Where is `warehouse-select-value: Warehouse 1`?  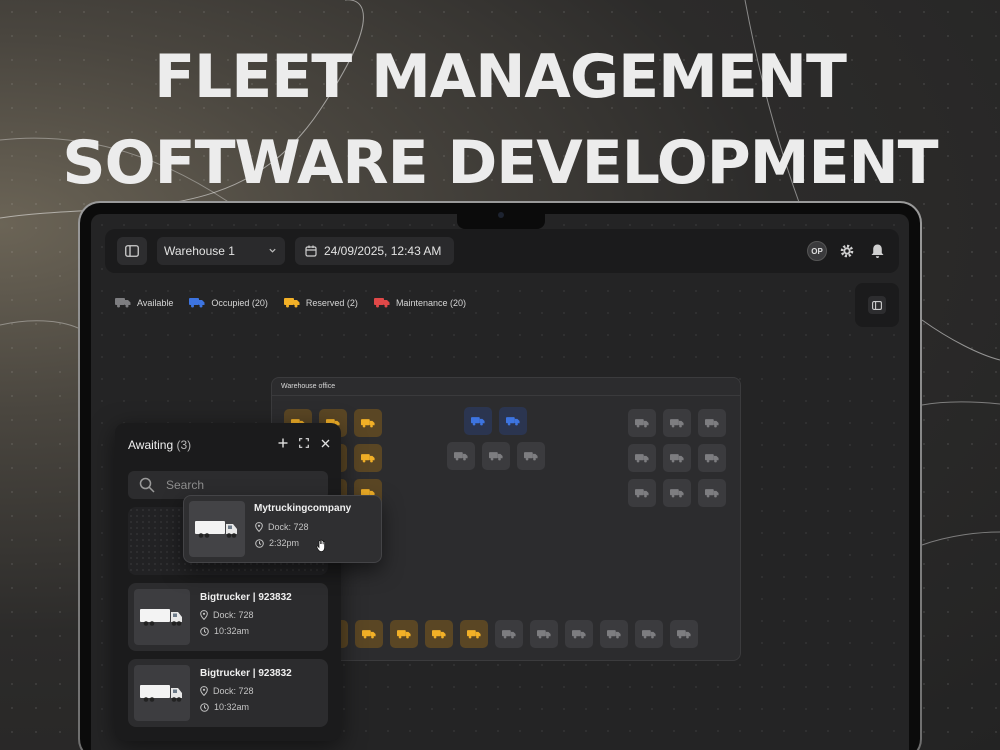
warehouse-select-value: Warehouse 1 is located at coordinates (199, 251).